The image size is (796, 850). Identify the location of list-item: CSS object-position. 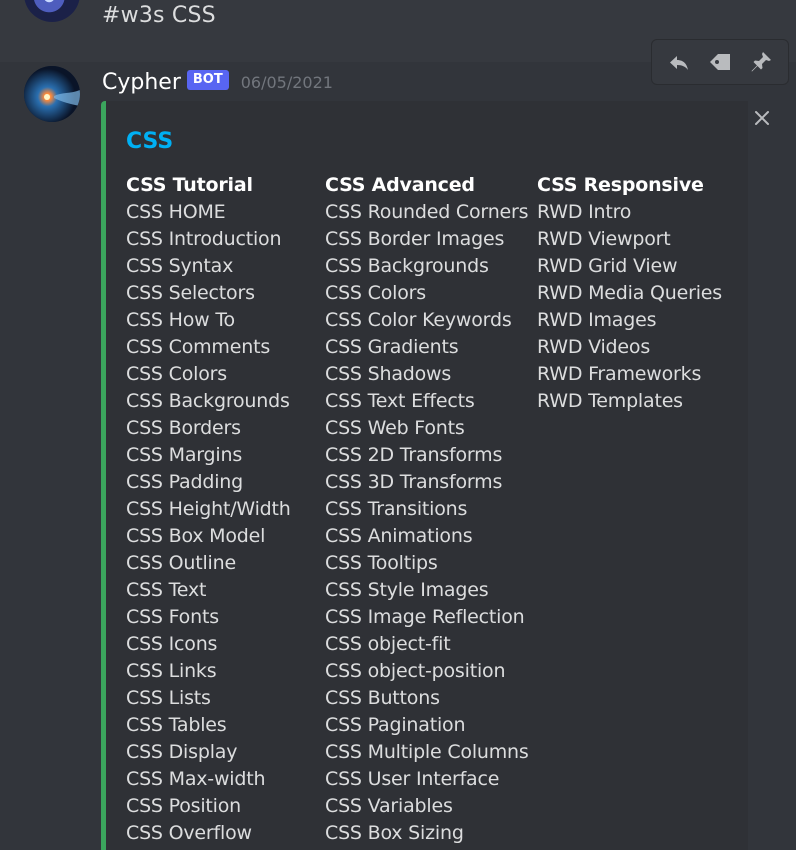
(415, 671).